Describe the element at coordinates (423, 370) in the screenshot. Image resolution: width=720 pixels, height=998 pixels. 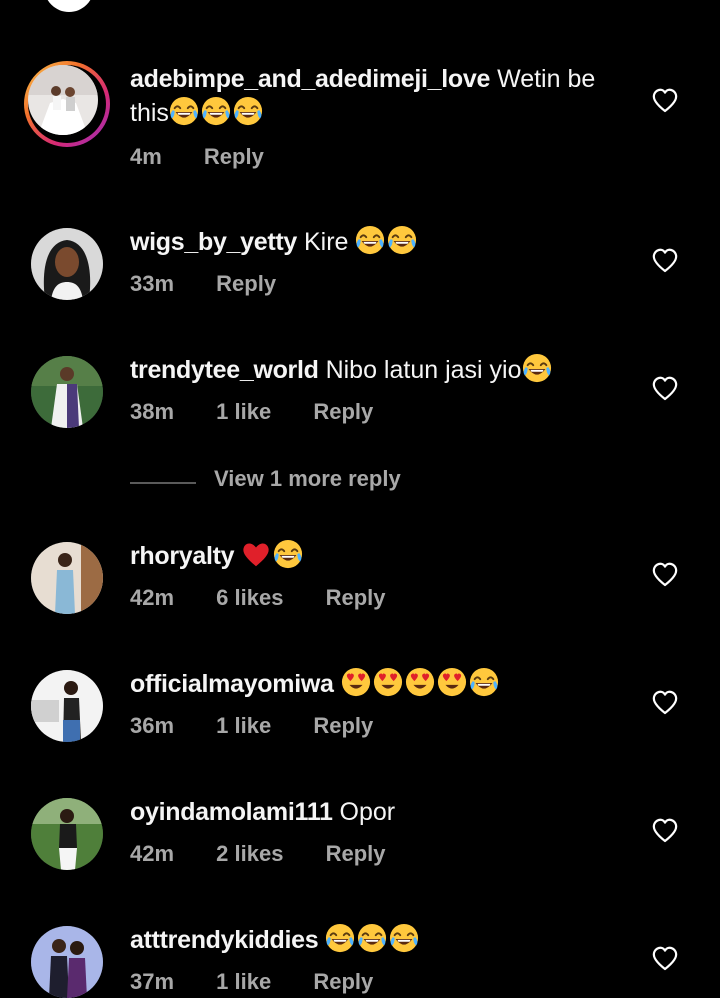
I see `comment-body: Nibo latun jasi yio` at that location.